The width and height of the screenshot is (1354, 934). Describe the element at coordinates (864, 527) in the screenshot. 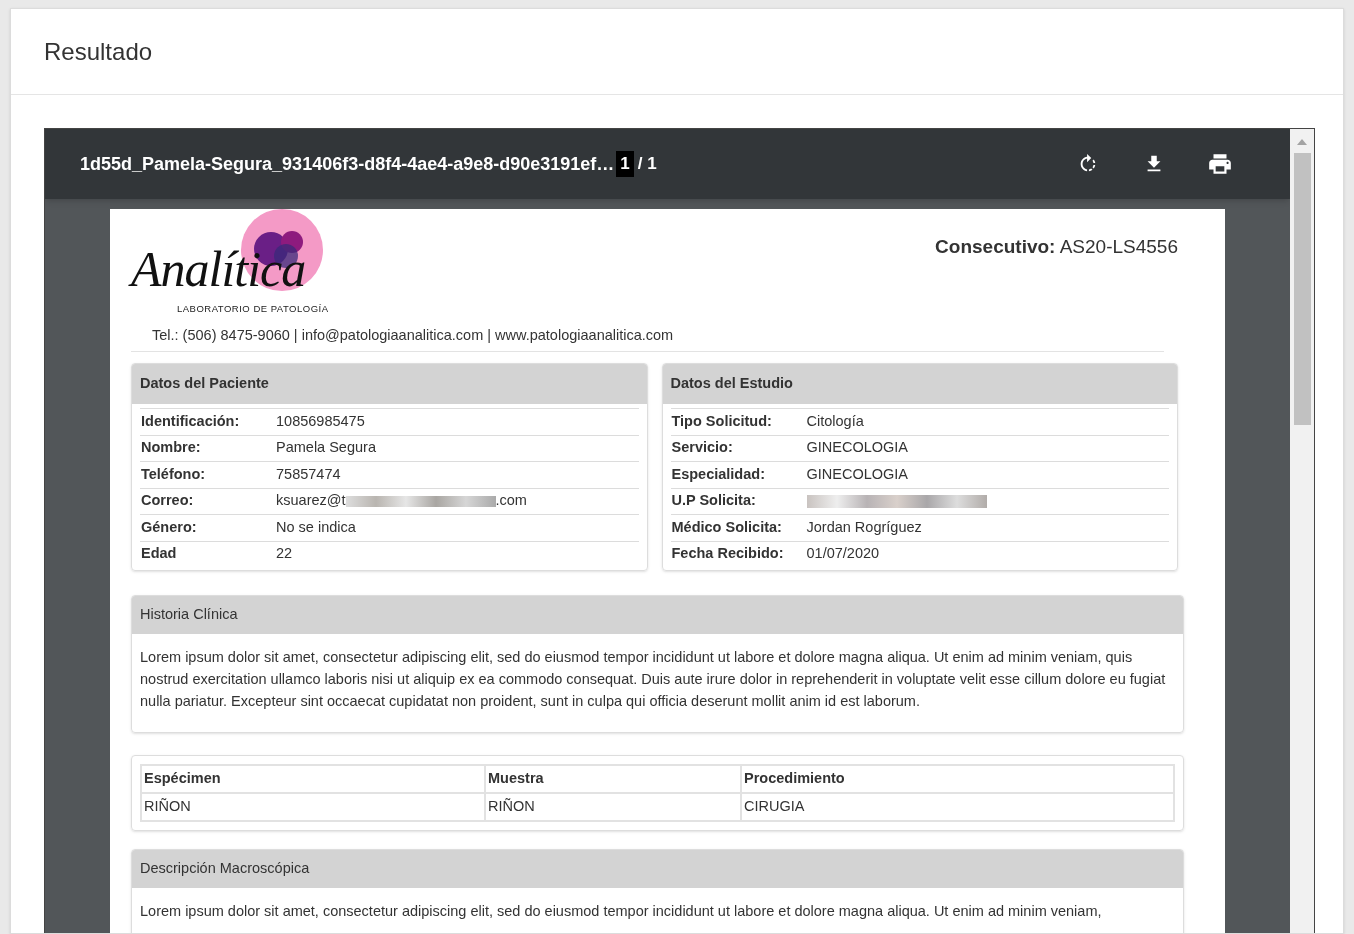

I see `field-value: Jordan Rogríguez` at that location.